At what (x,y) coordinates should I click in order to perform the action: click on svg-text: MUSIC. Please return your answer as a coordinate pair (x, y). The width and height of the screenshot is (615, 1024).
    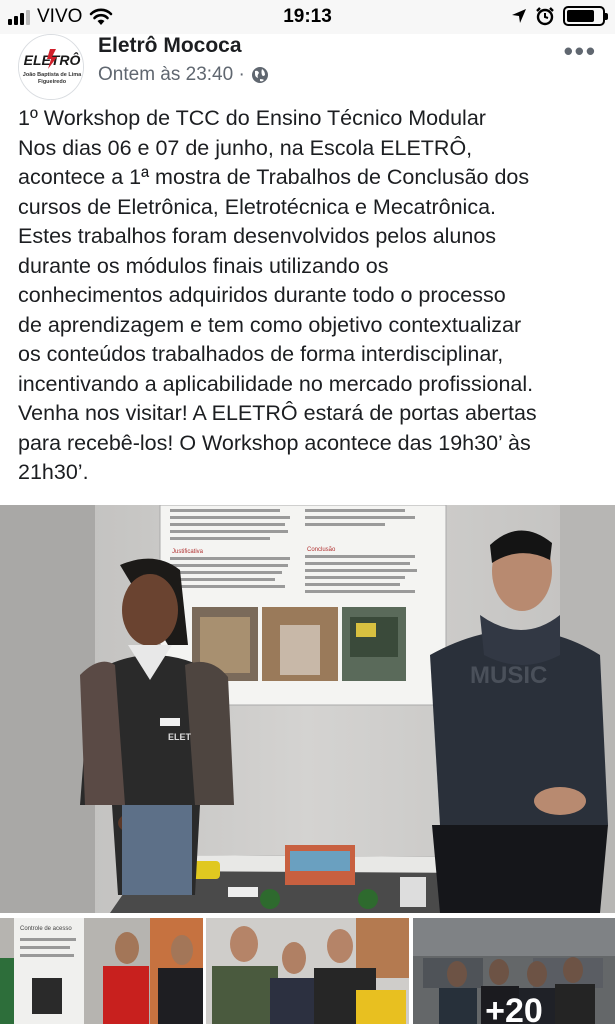
    Looking at the image, I should click on (508, 675).